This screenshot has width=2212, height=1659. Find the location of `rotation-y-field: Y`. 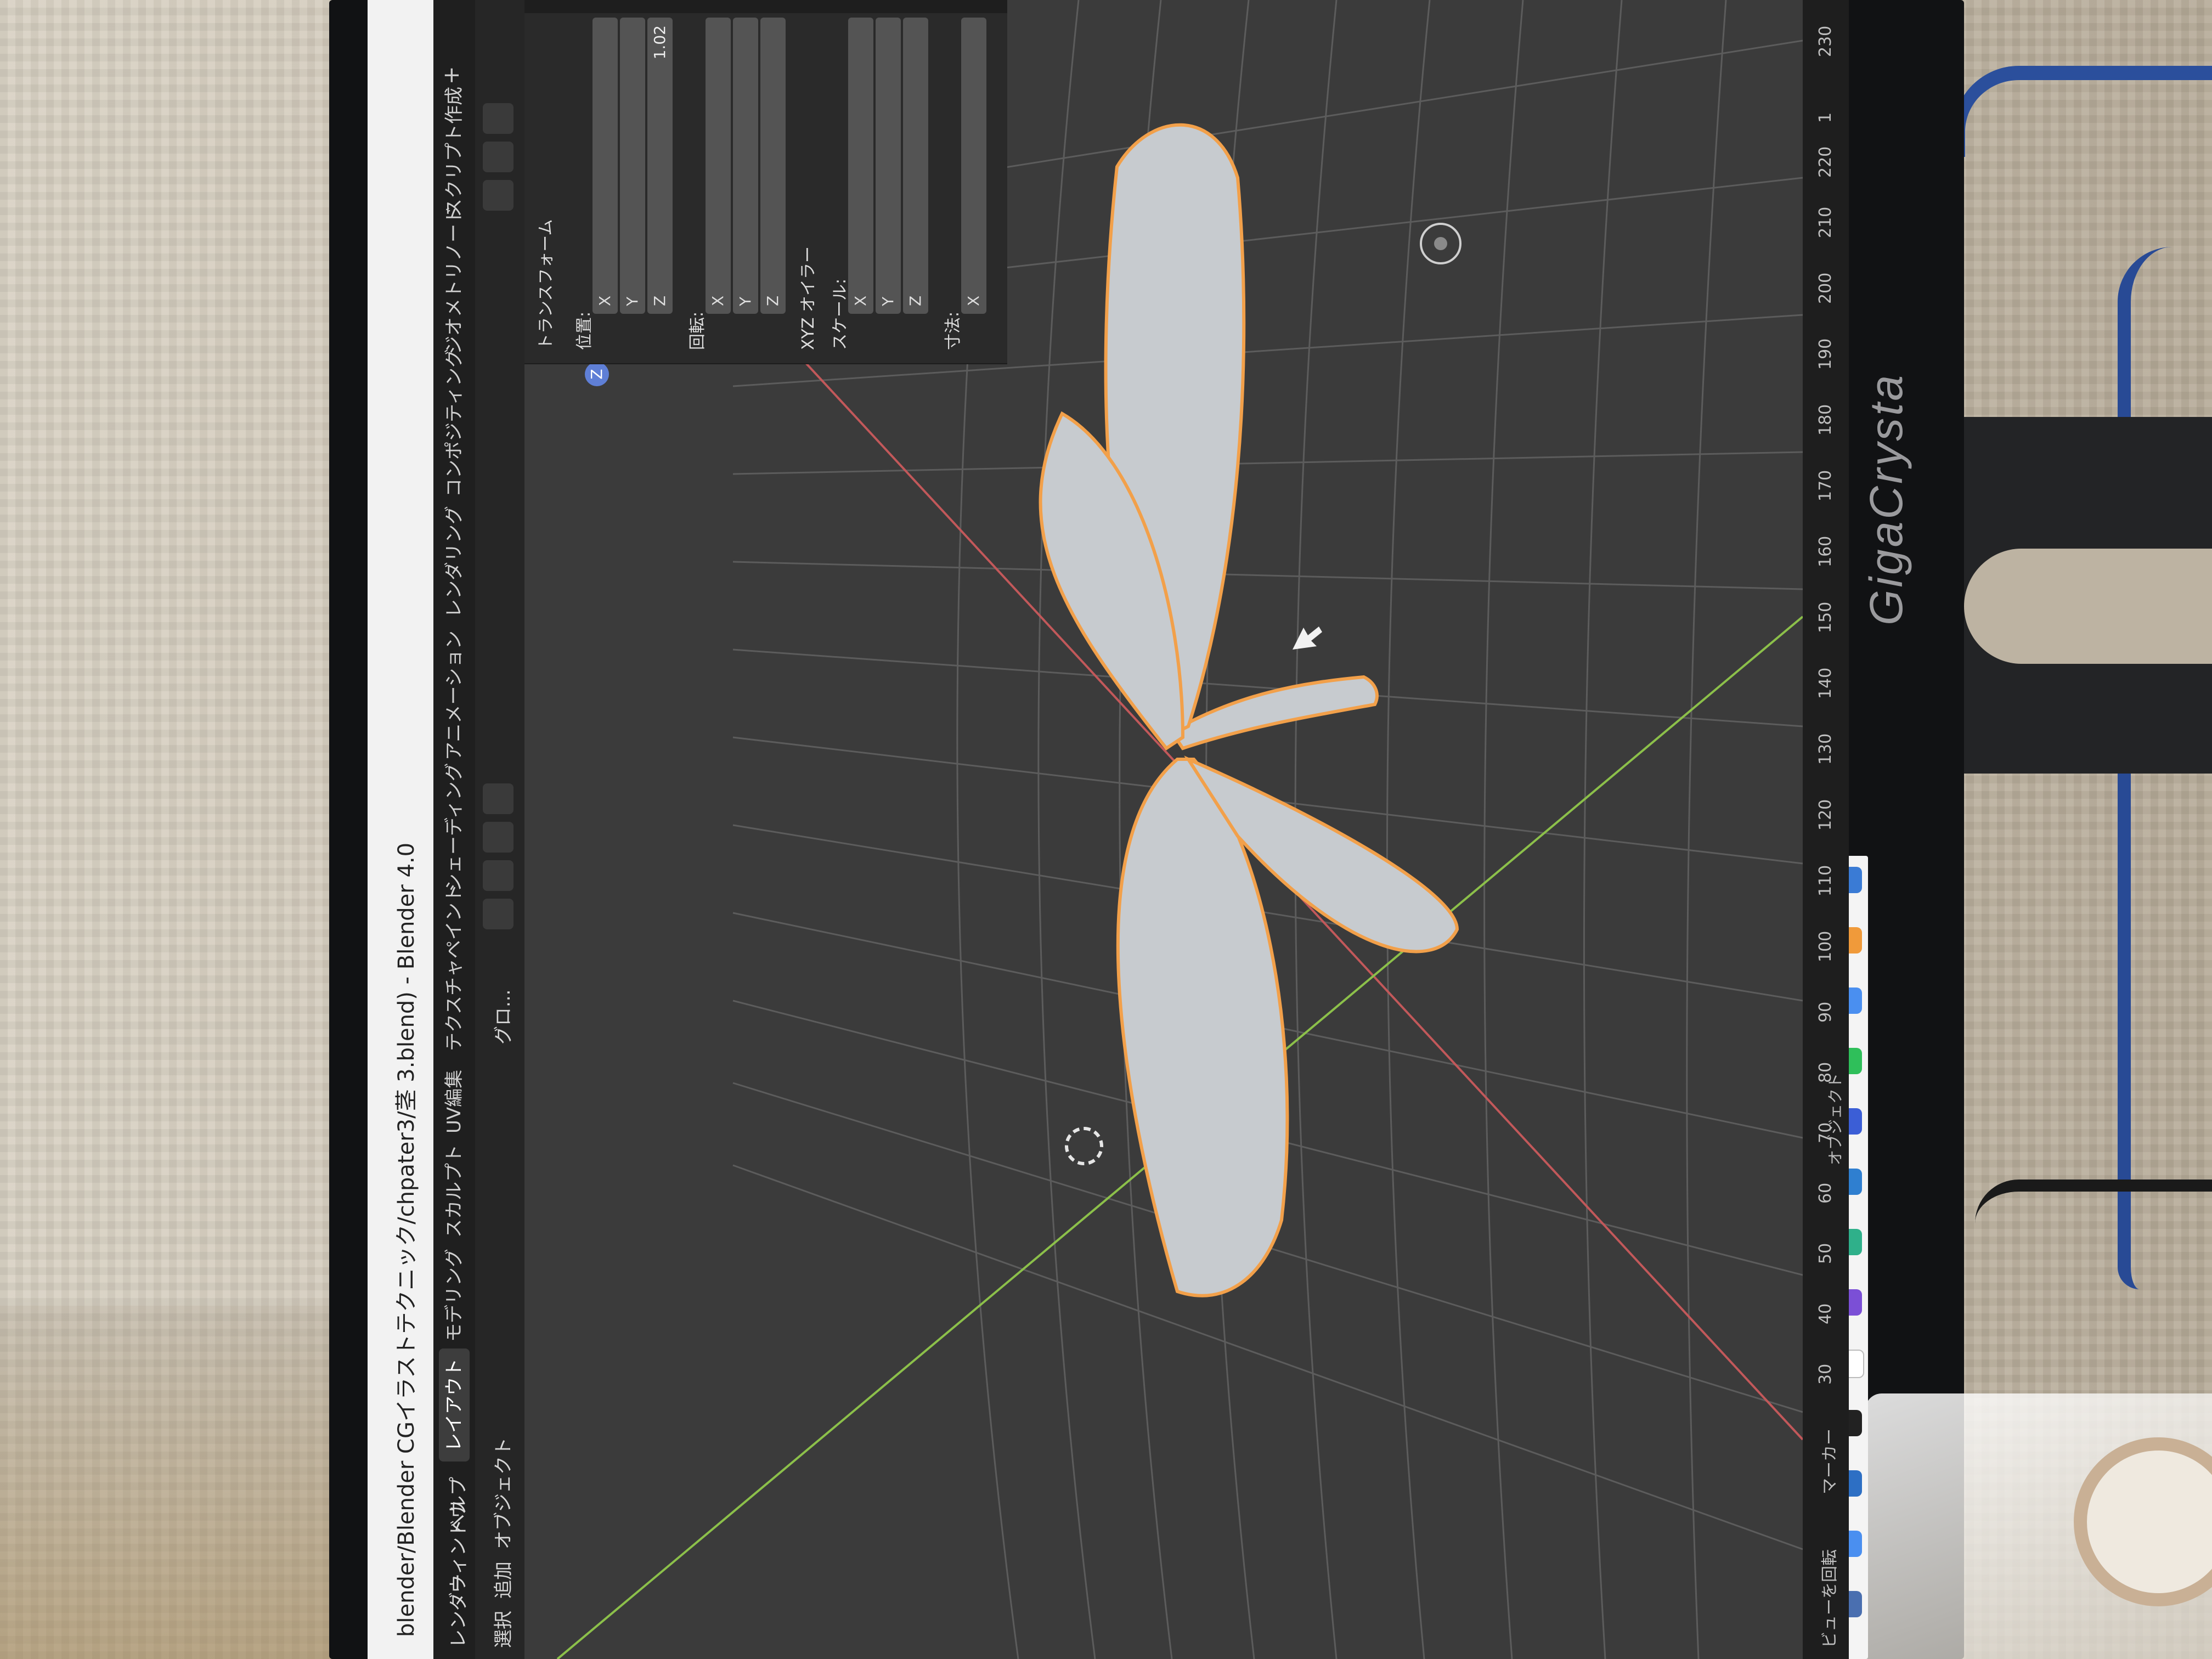

rotation-y-field: Y is located at coordinates (745, 166).